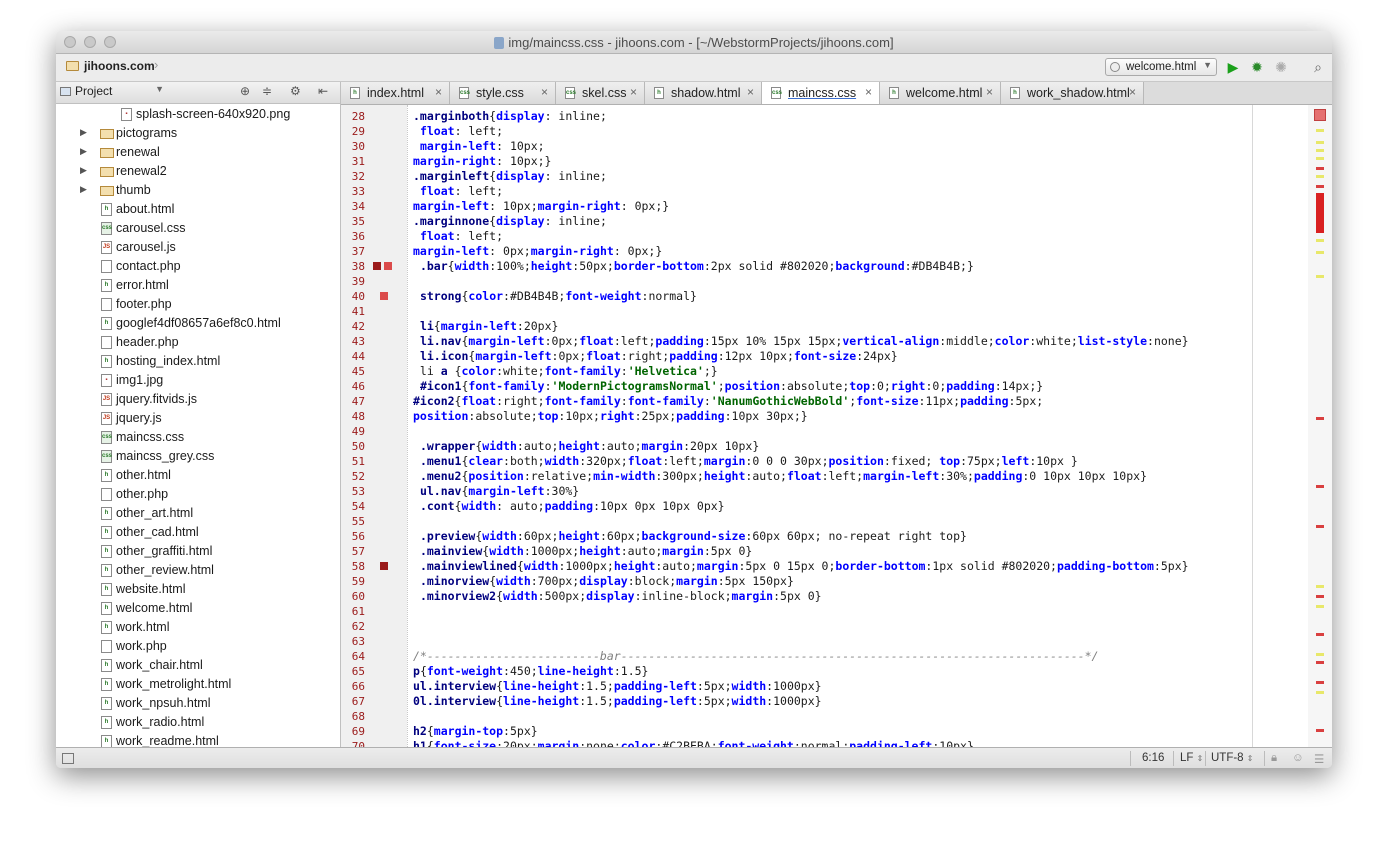 The height and width of the screenshot is (849, 1388). I want to click on tab-shadow-html: h shadow.html ×, so click(703, 93).